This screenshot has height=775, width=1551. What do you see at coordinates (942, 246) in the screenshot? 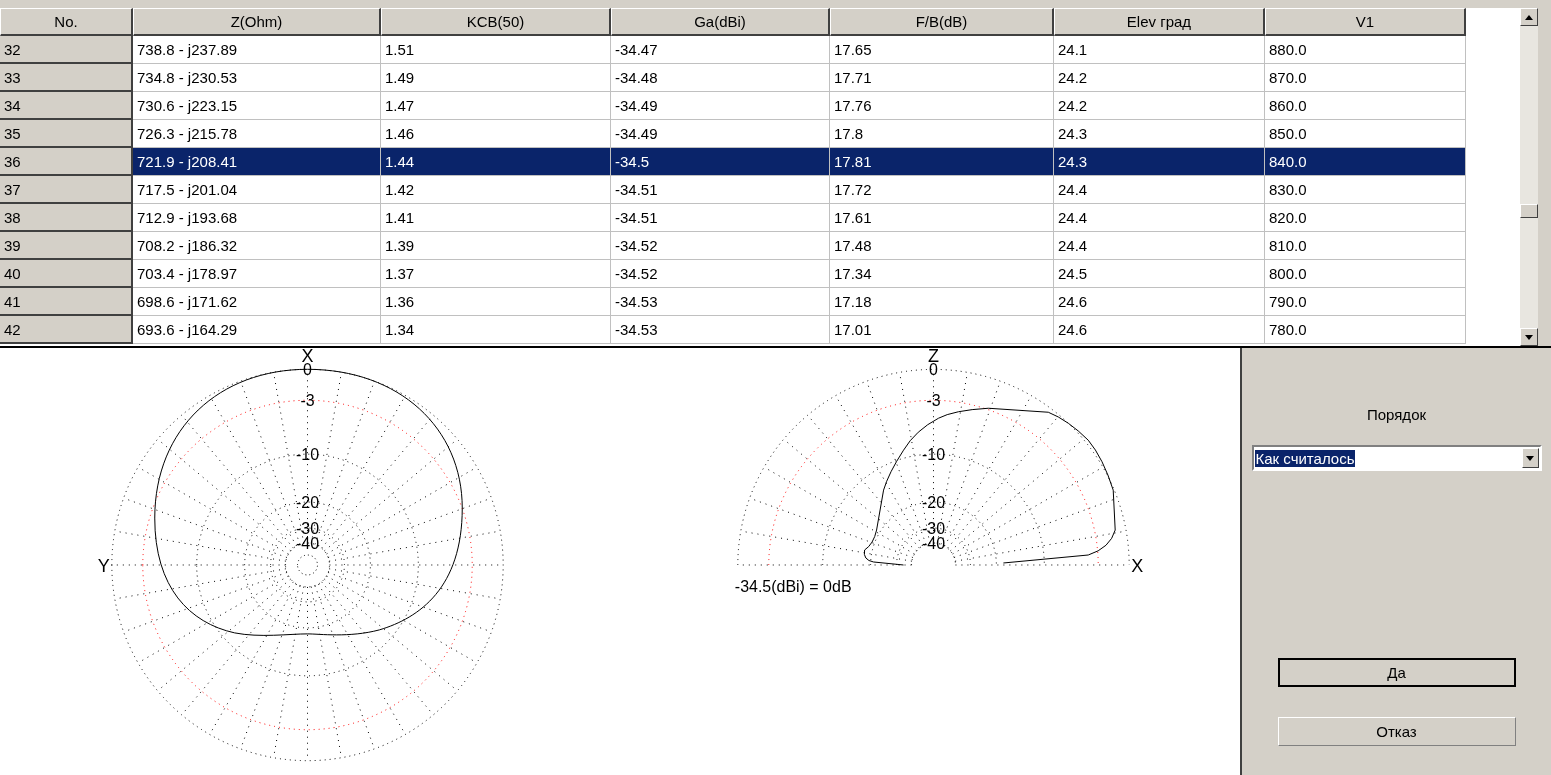
I see `table-cell: 17.48` at bounding box center [942, 246].